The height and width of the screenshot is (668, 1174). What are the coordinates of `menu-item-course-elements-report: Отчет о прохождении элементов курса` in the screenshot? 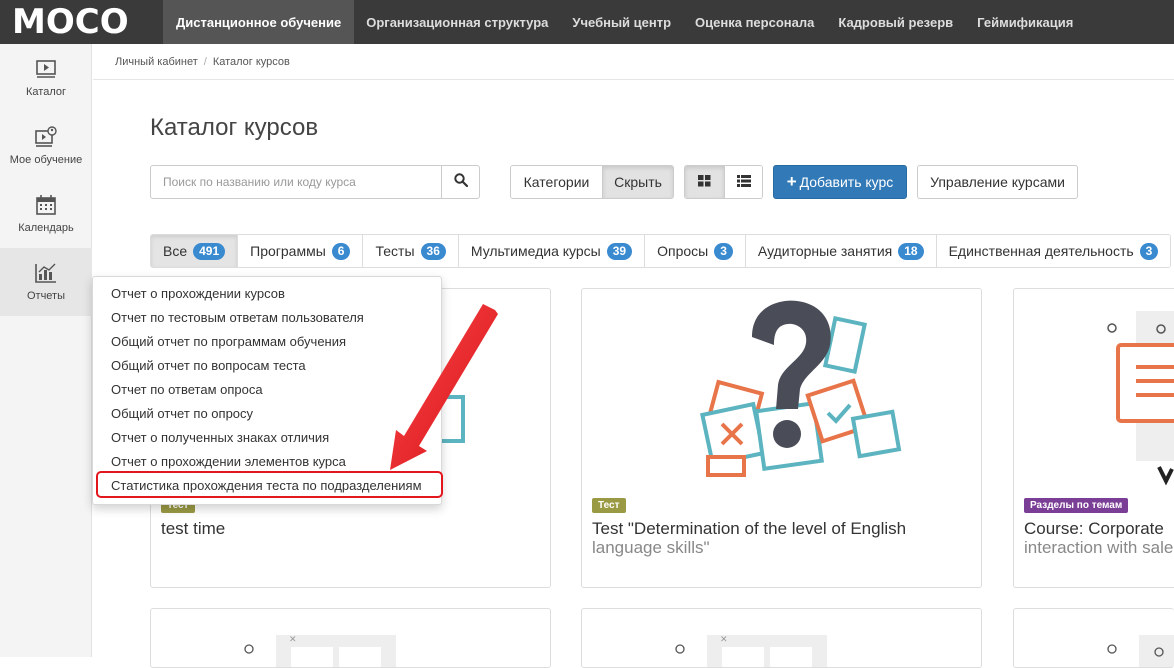 It's located at (267, 461).